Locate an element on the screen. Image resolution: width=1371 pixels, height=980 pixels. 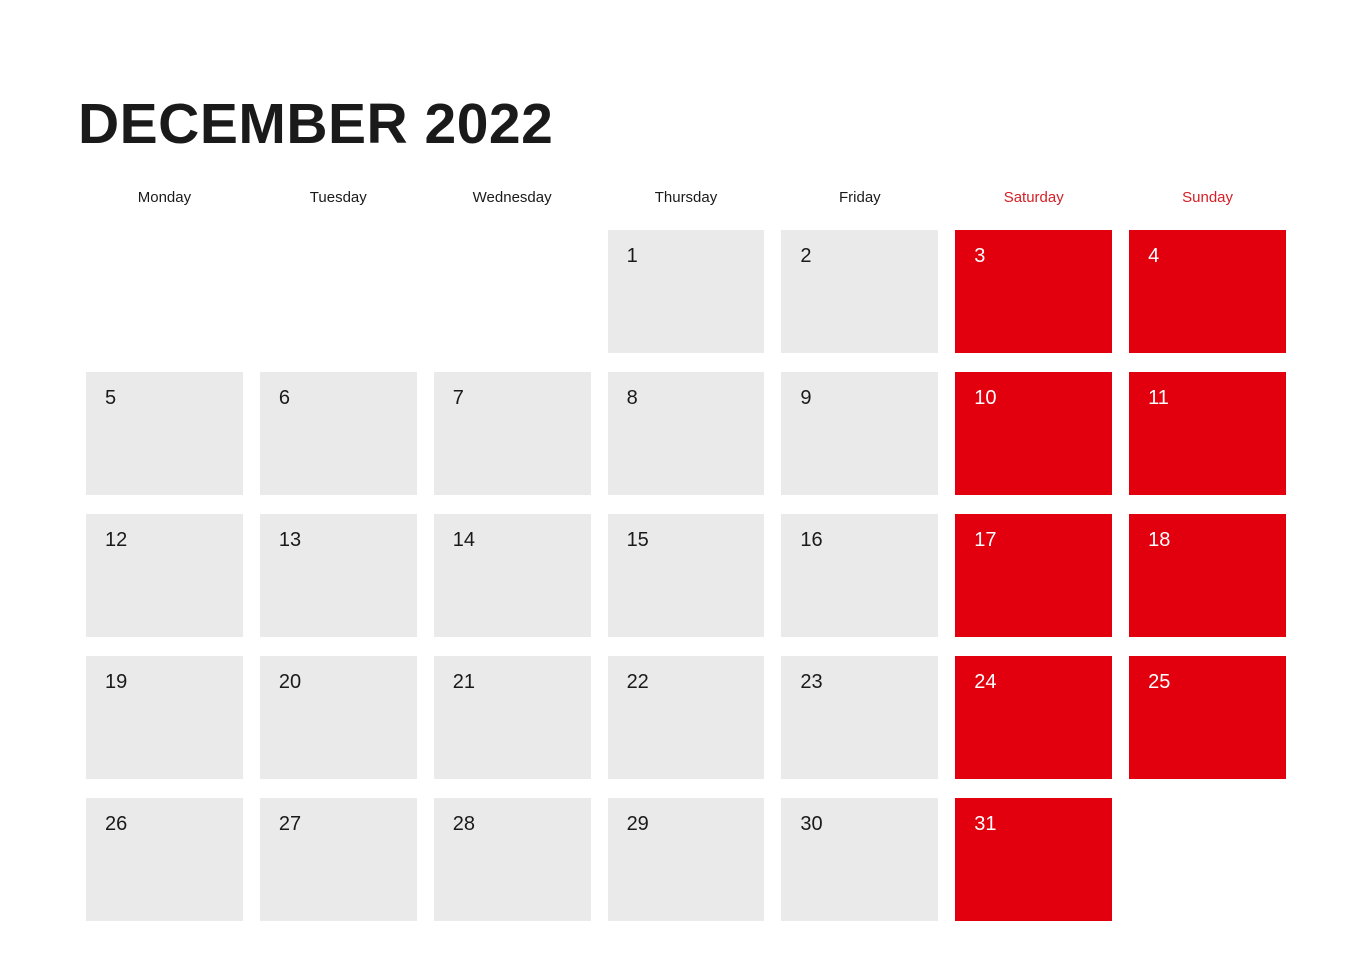
day-number: 7 is located at coordinates (458, 398).